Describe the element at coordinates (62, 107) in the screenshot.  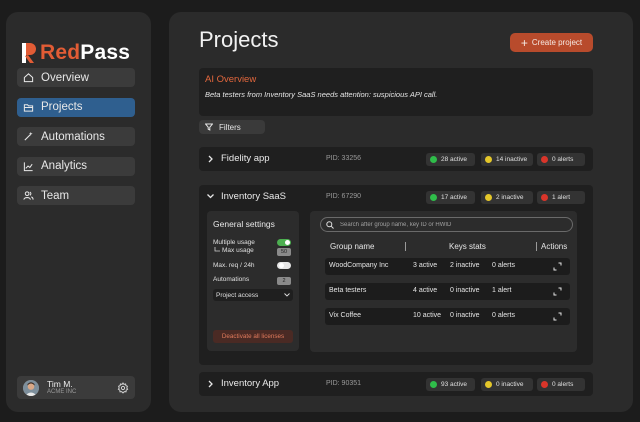
I see `sidebar-item-label: Projects` at that location.